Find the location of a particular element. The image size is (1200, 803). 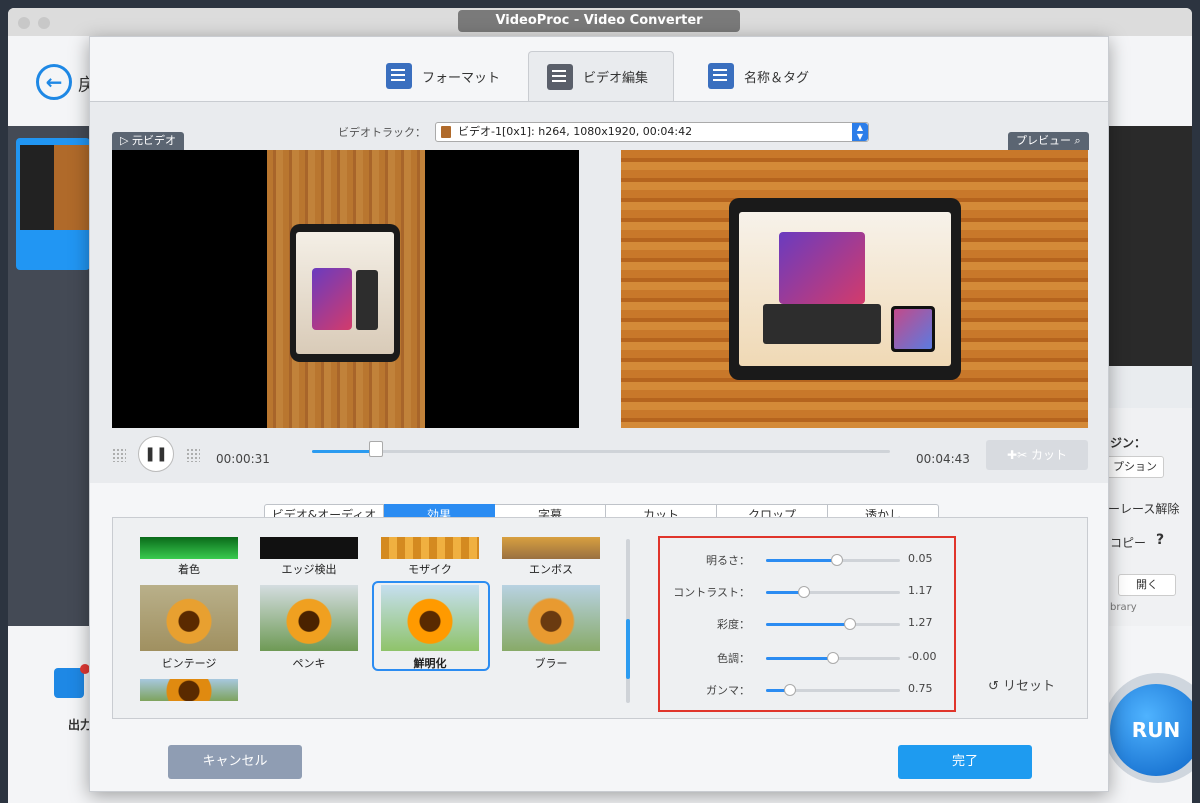

preview-label: プレビュー ⌕ is located at coordinates (1048, 141).